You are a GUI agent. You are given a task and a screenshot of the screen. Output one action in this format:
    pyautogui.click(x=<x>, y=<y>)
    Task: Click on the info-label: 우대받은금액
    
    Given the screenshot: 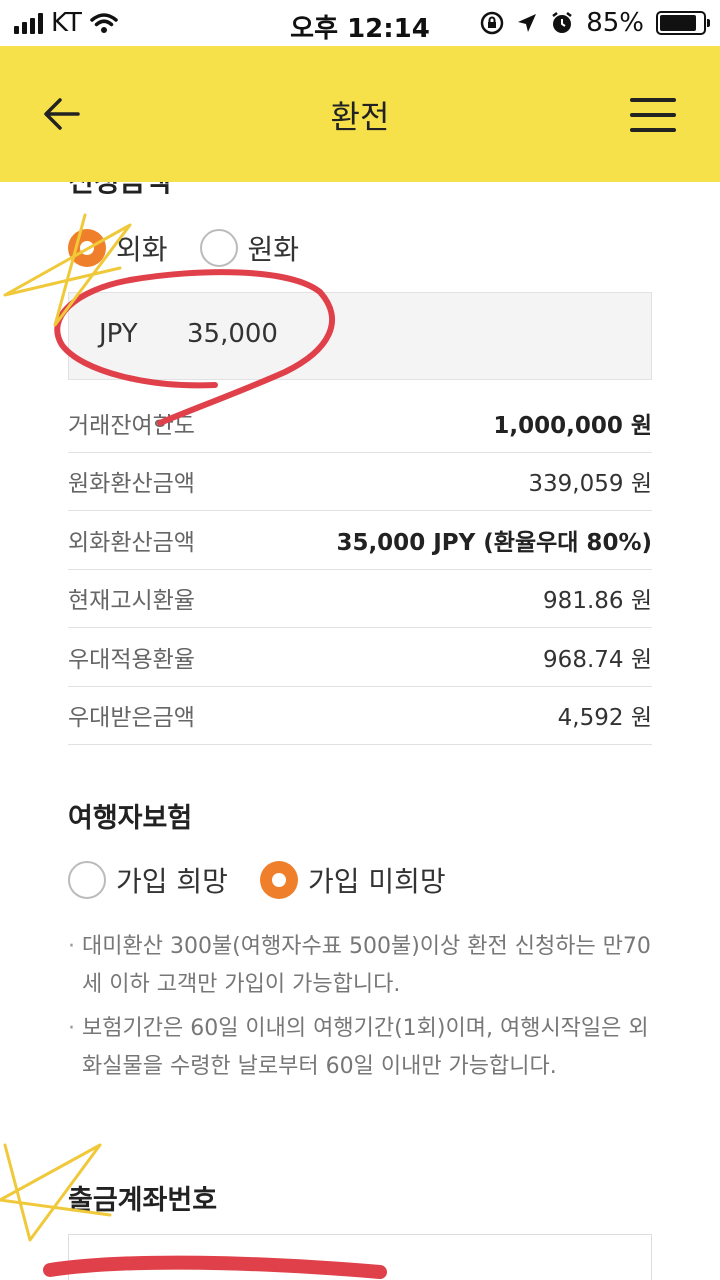 What is the action you would take?
    pyautogui.click(x=131, y=718)
    